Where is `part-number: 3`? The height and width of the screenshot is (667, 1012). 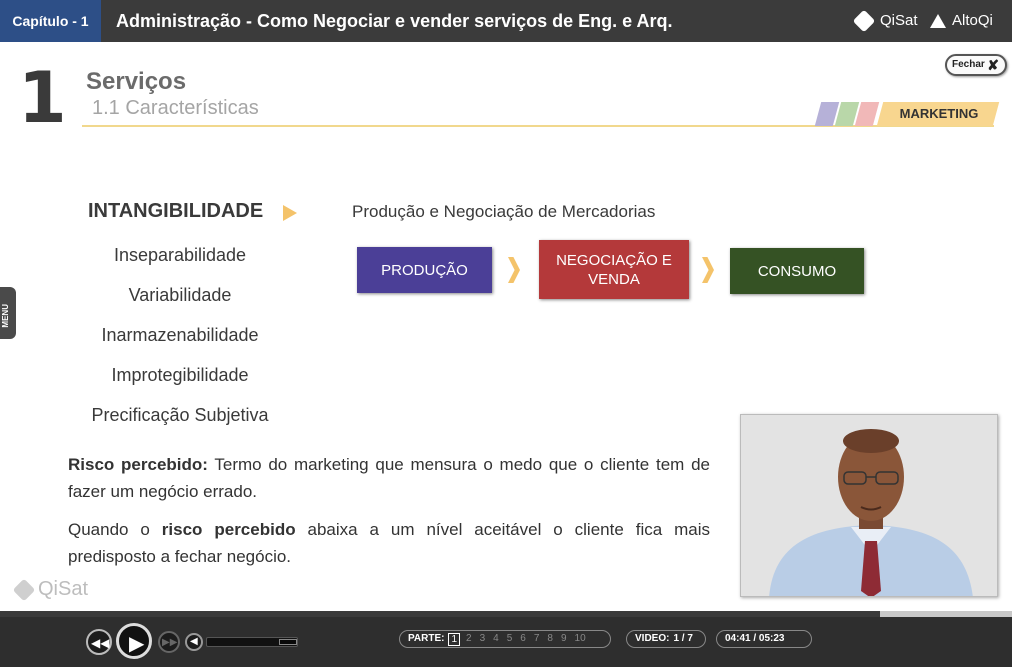
part-number: 3 is located at coordinates (483, 639).